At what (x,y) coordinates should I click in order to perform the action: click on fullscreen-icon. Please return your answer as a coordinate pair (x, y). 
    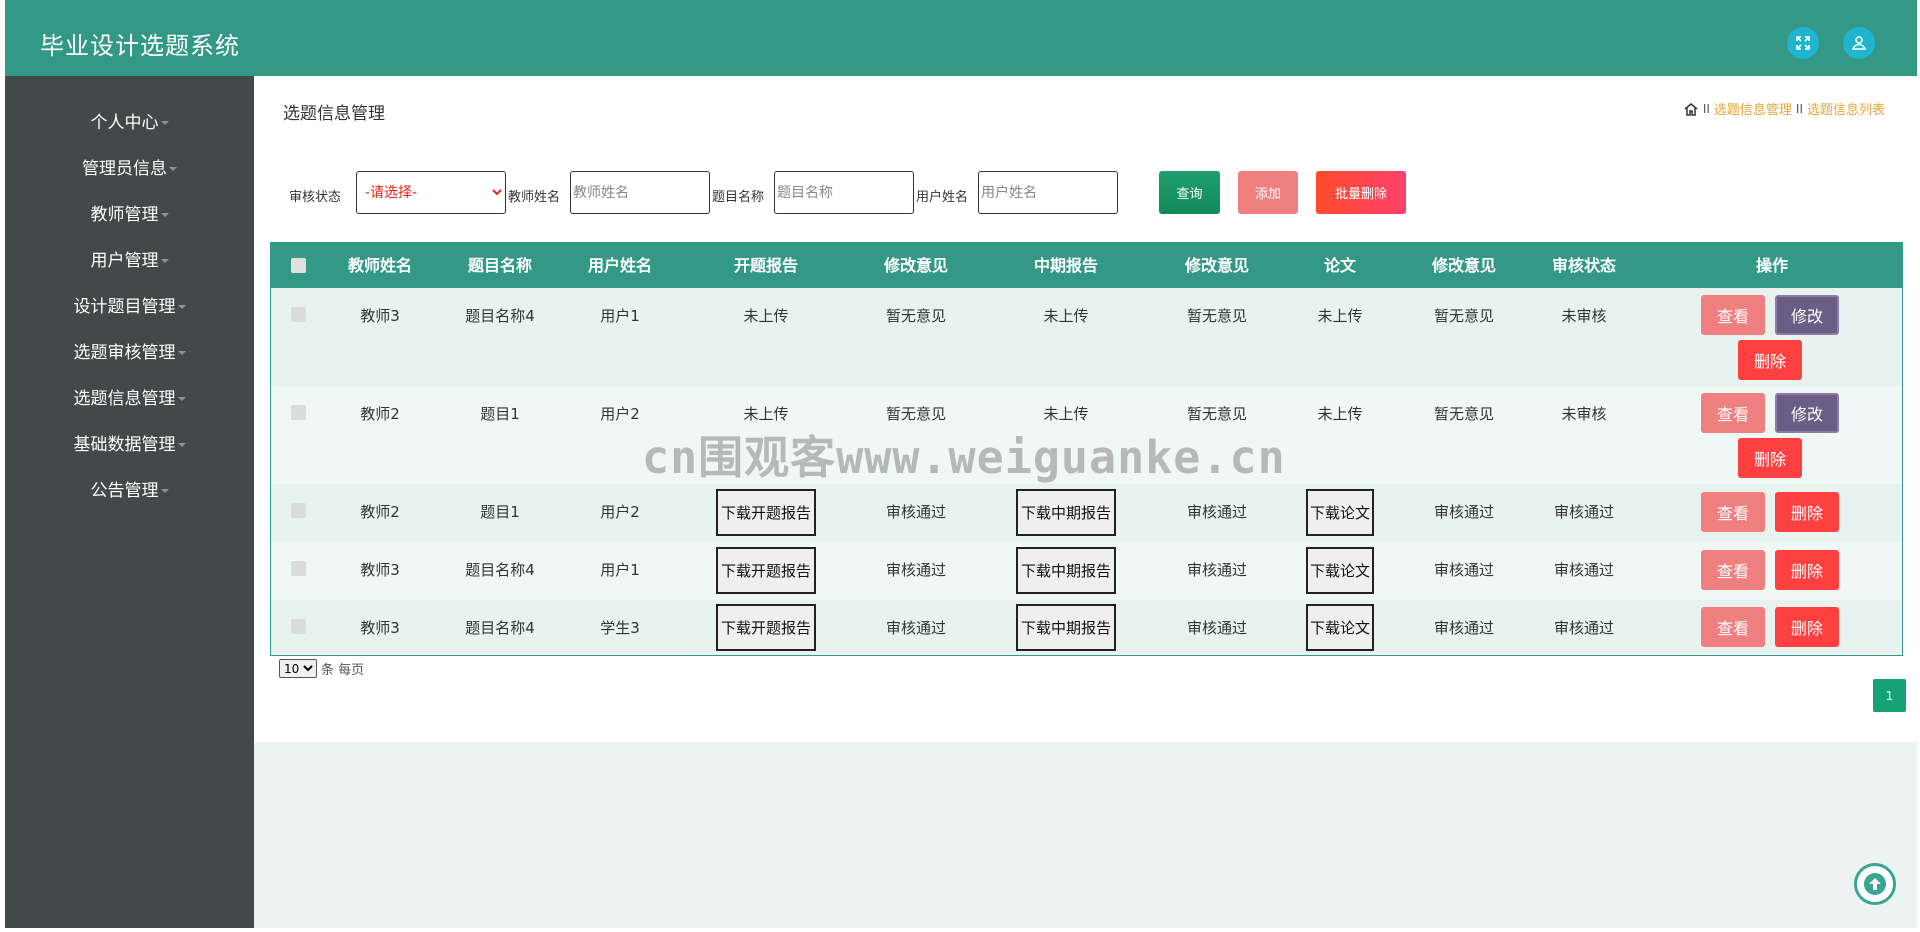
    Looking at the image, I should click on (1803, 43).